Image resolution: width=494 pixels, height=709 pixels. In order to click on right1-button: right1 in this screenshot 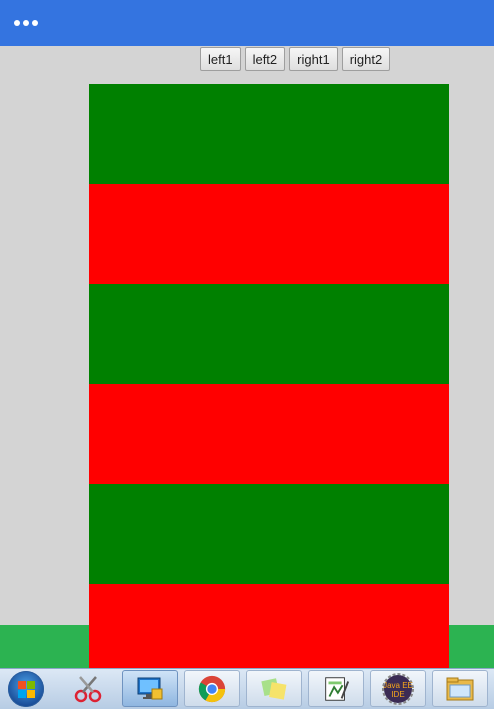, I will do `click(313, 59)`.